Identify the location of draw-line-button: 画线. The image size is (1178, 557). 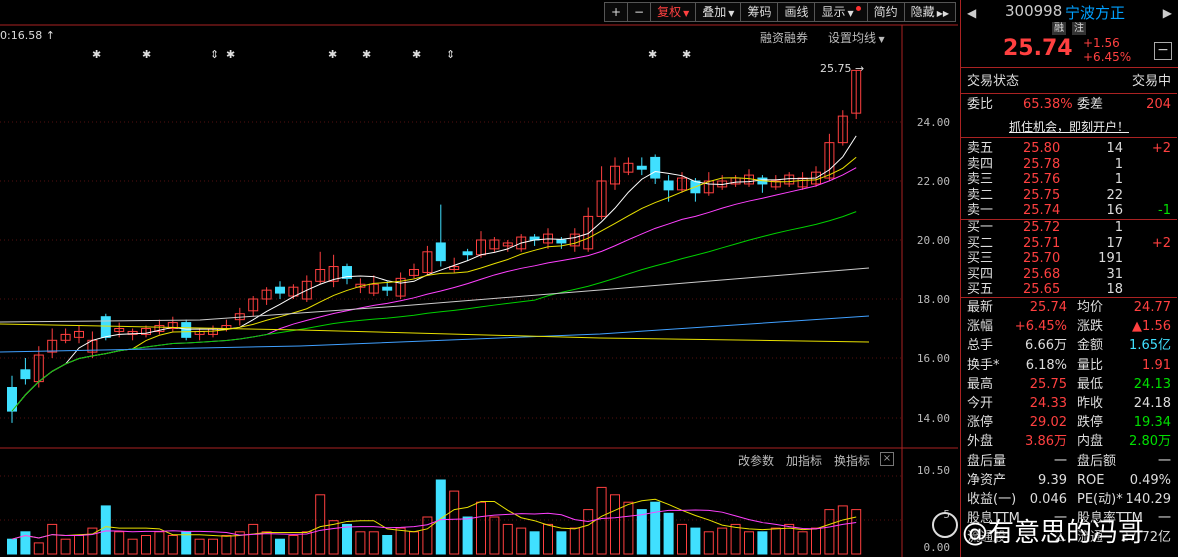
(796, 12).